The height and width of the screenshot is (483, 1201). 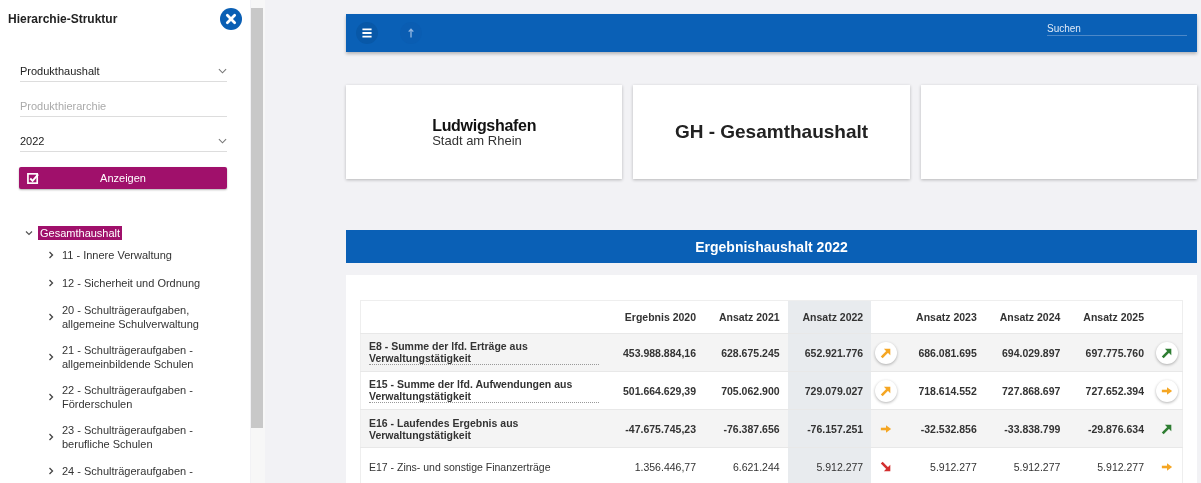 I want to click on column-header: Ansatz 2025, so click(x=1110, y=317).